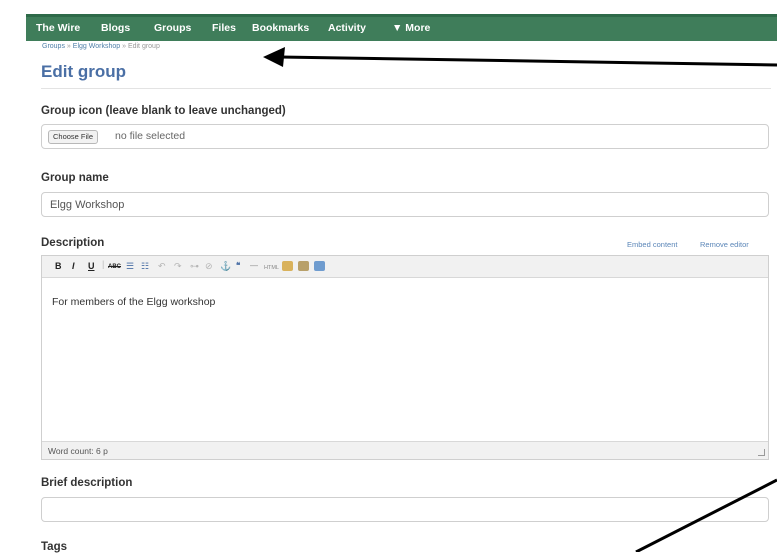 The image size is (777, 553). Describe the element at coordinates (706, 515) in the screenshot. I see `arrow-line-bottom` at that location.